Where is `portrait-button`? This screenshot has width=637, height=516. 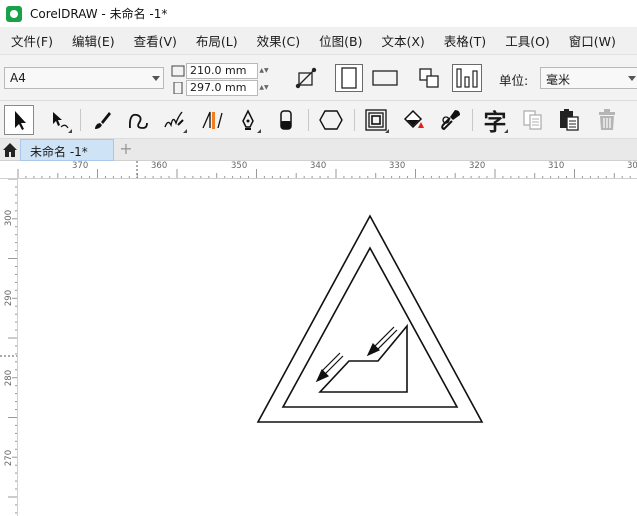 portrait-button is located at coordinates (349, 78).